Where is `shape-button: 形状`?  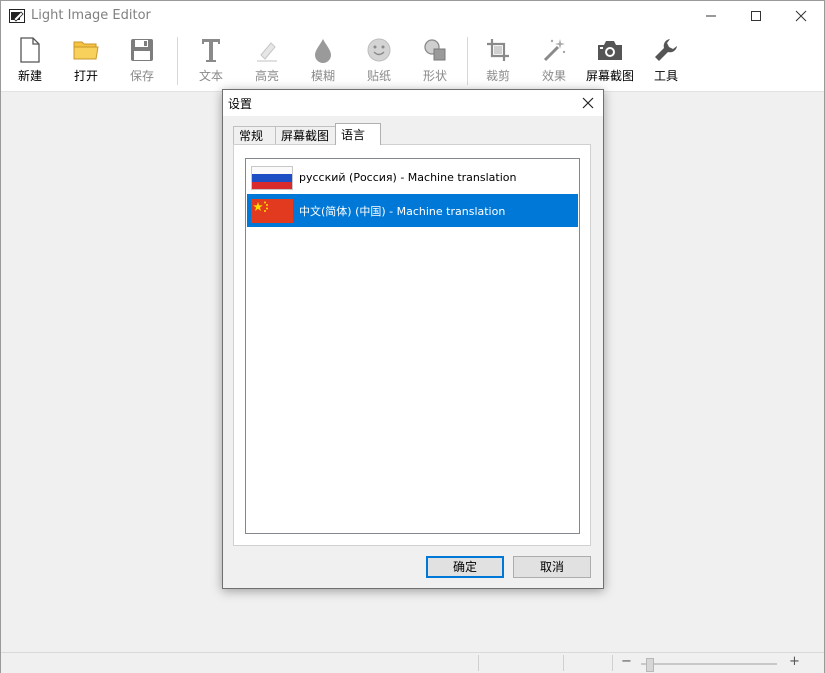 shape-button: 形状 is located at coordinates (435, 62).